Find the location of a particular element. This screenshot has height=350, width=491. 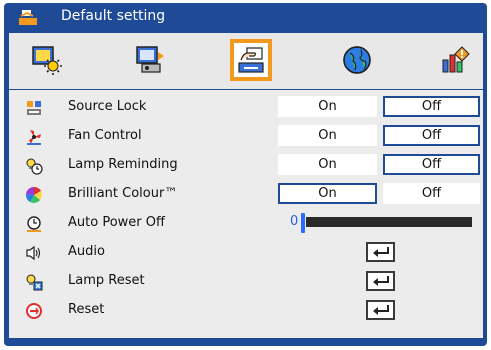

screen-settings-tab is located at coordinates (150, 60).